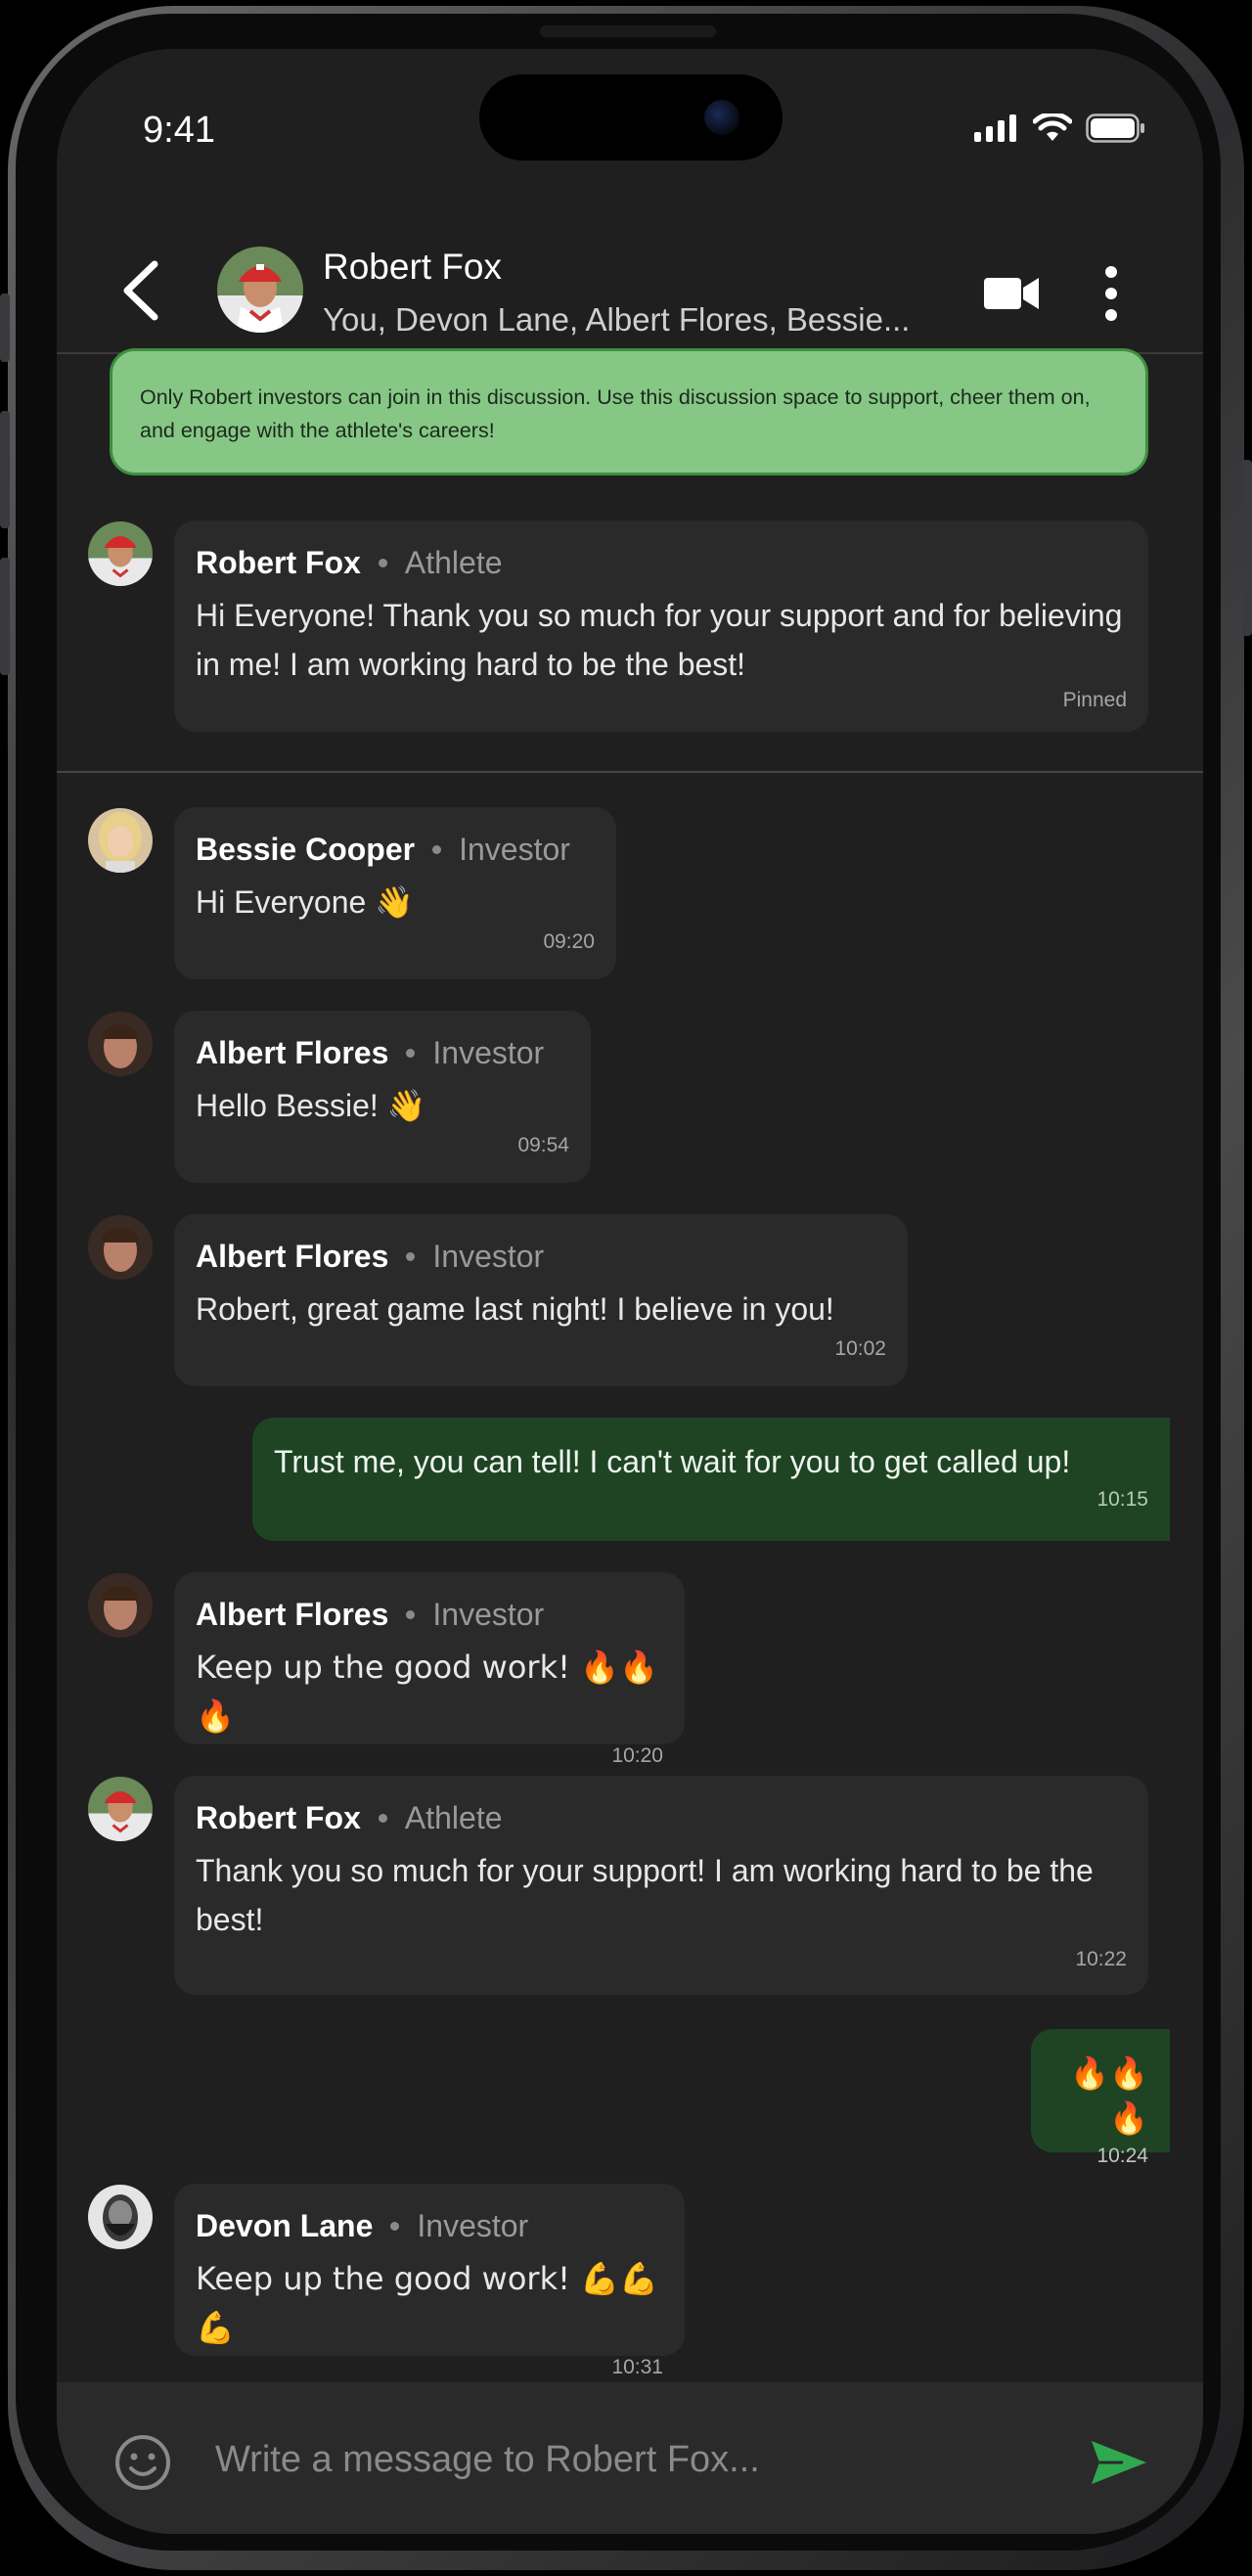 The image size is (1252, 2576). I want to click on message-header: Bessie Cooper Investor, so click(395, 849).